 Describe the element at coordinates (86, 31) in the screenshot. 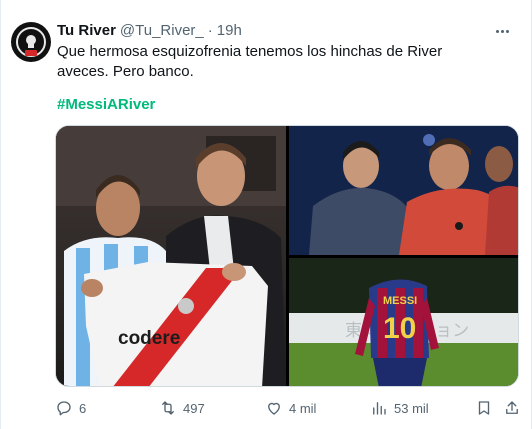

I see `display-name: Tu River` at that location.